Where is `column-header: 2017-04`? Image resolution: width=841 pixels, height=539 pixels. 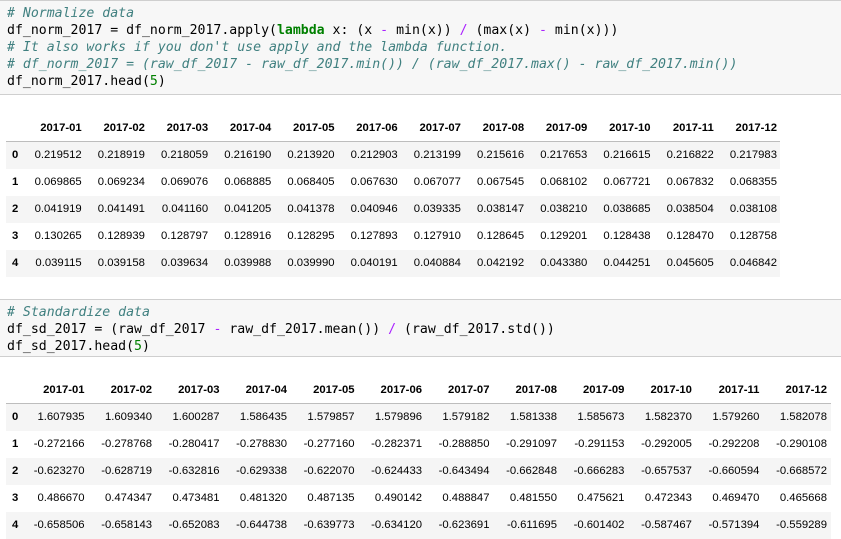 column-header: 2017-04 is located at coordinates (243, 128).